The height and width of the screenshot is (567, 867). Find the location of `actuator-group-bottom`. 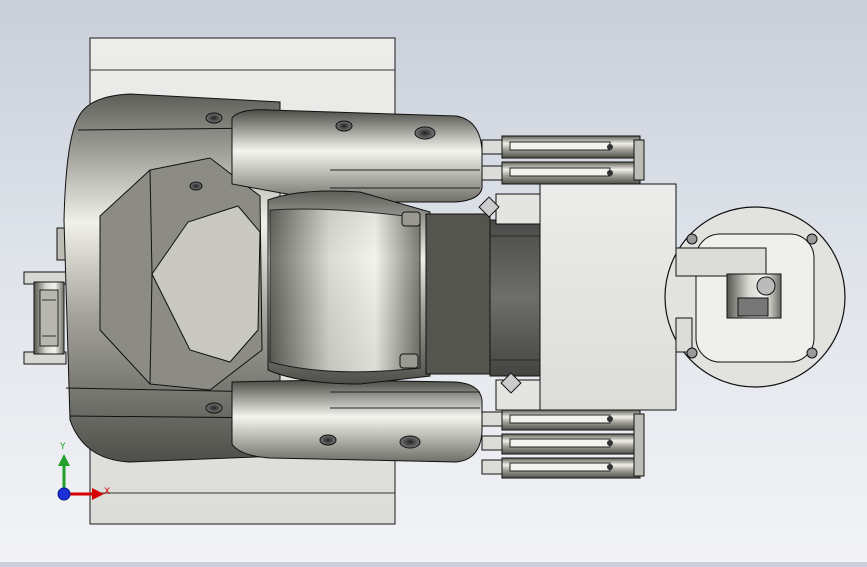

actuator-group-bottom is located at coordinates (563, 444).